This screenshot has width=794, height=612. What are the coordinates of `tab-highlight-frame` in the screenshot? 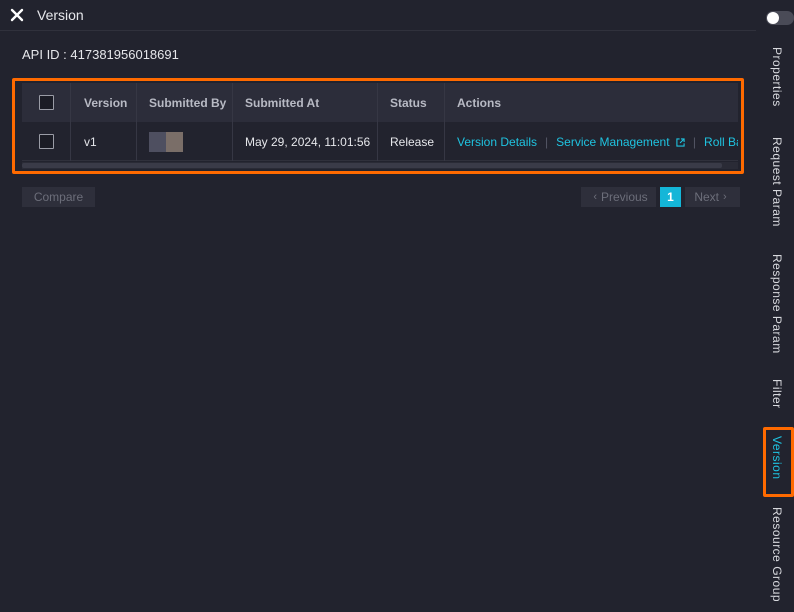 It's located at (778, 462).